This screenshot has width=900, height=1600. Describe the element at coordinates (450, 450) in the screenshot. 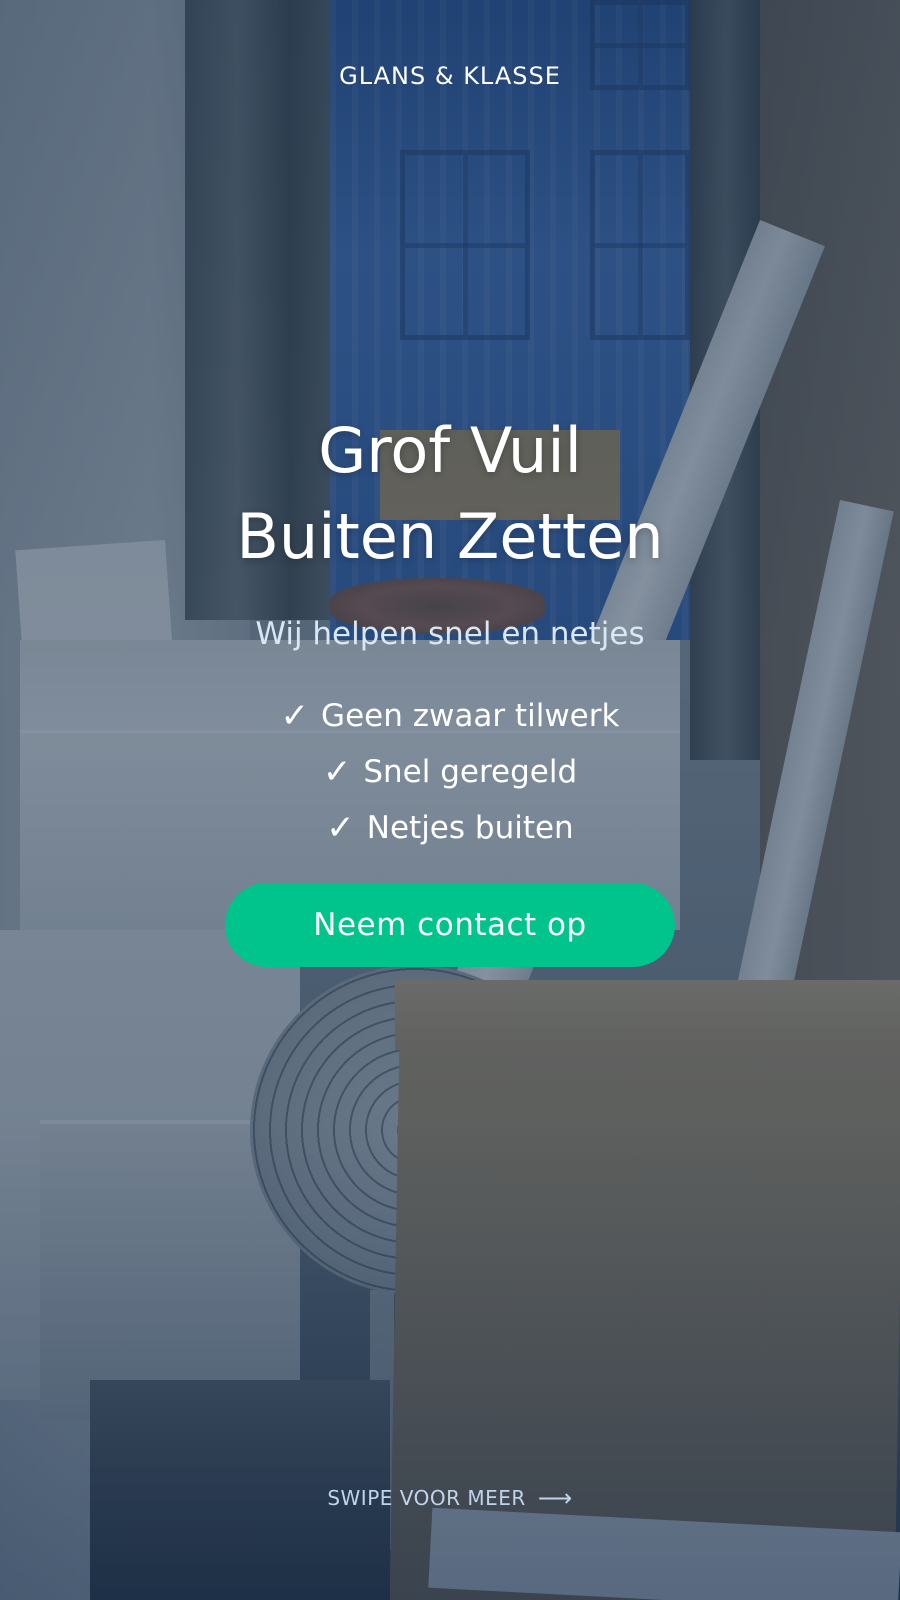

I see `hero-title-line-1: Grof Vuil` at that location.